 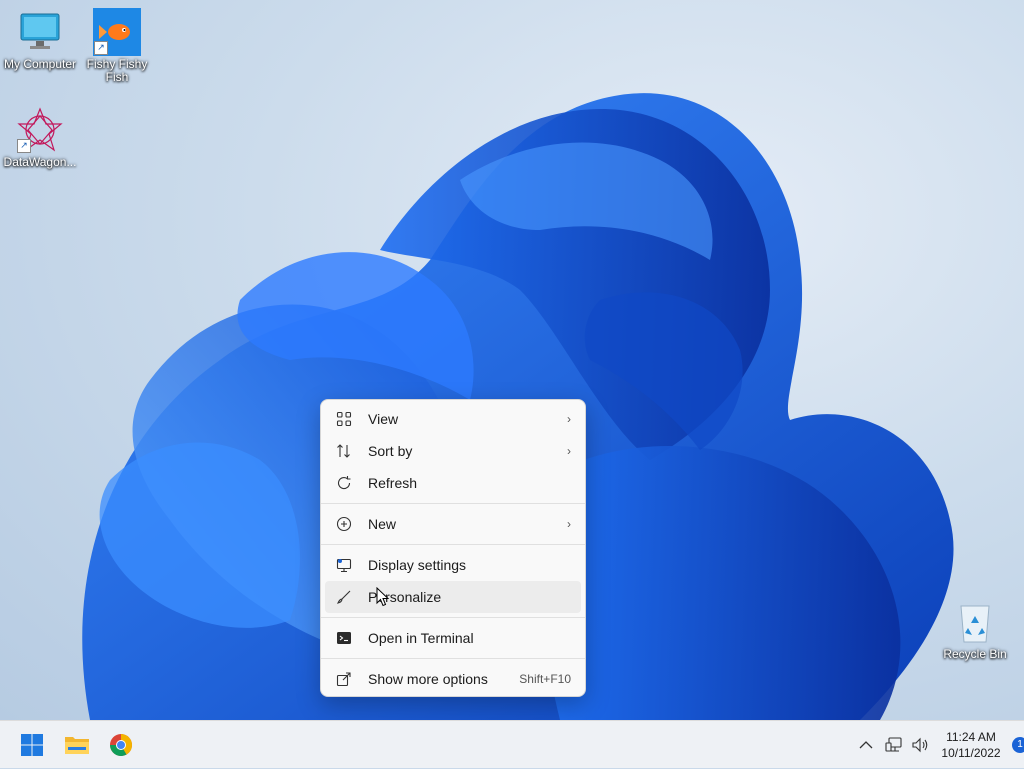 I want to click on clock-time: 11:24 AM, so click(x=971, y=737).